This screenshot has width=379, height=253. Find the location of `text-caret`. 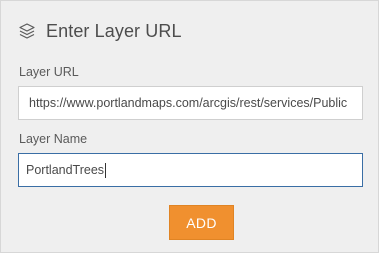

text-caret is located at coordinates (106, 170).